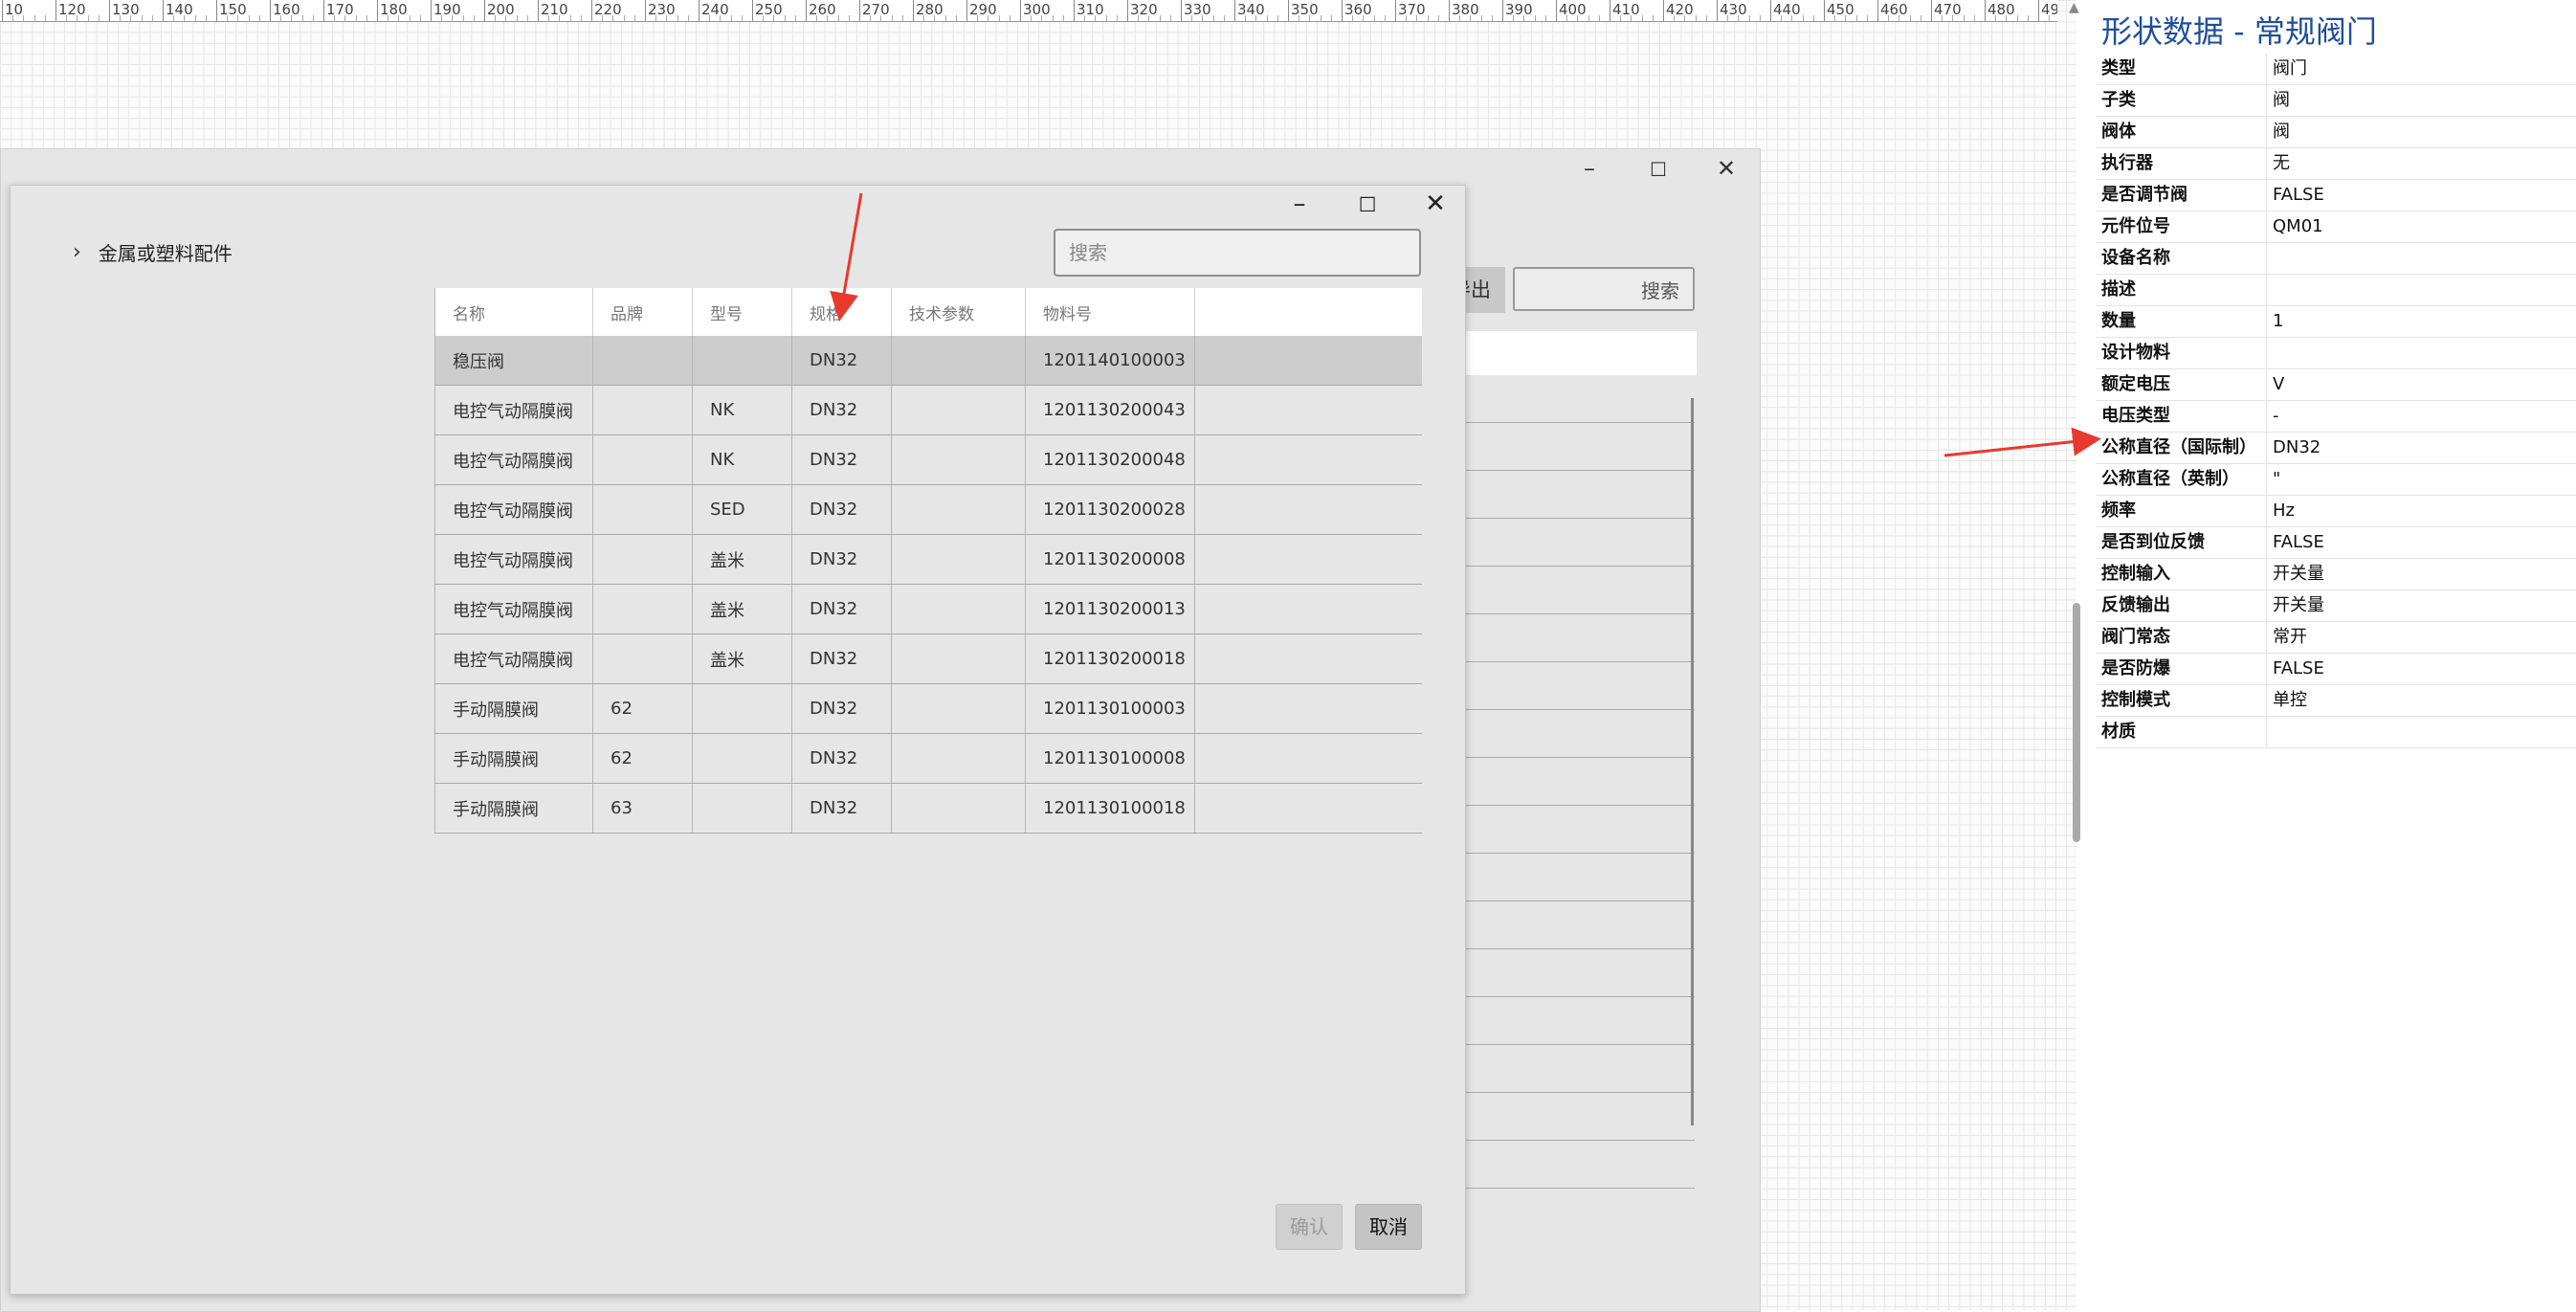 This screenshot has width=2576, height=1312. What do you see at coordinates (928, 410) in the screenshot?
I see `table-row: 电控气动隔膜阀 NK DN32 1201130200043` at bounding box center [928, 410].